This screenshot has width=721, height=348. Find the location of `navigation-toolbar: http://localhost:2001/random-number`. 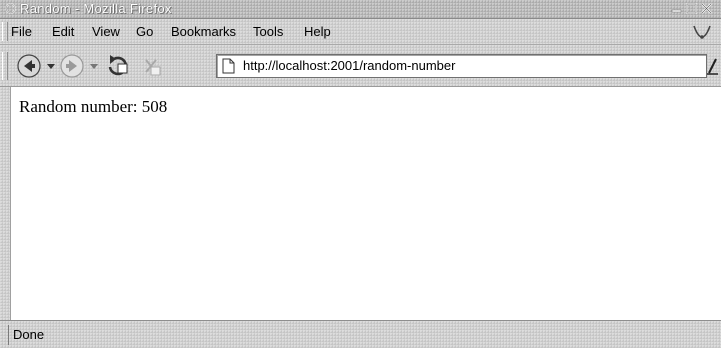

navigation-toolbar: http://localhost:2001/random-number is located at coordinates (360, 66).